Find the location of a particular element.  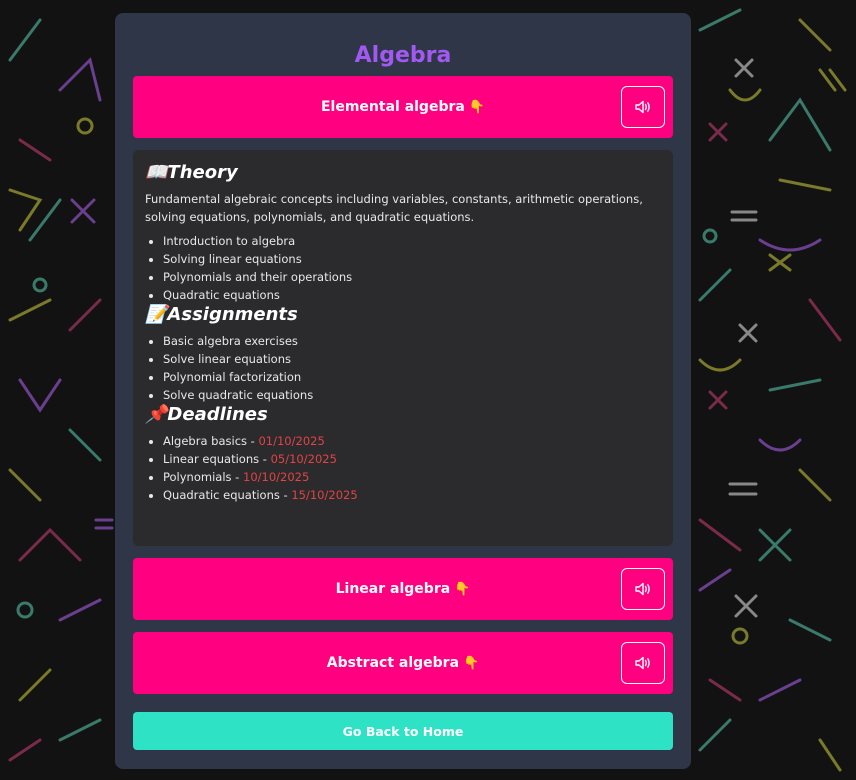

accordion-linear-algebra: Linear algebra 👇 is located at coordinates (403, 589).